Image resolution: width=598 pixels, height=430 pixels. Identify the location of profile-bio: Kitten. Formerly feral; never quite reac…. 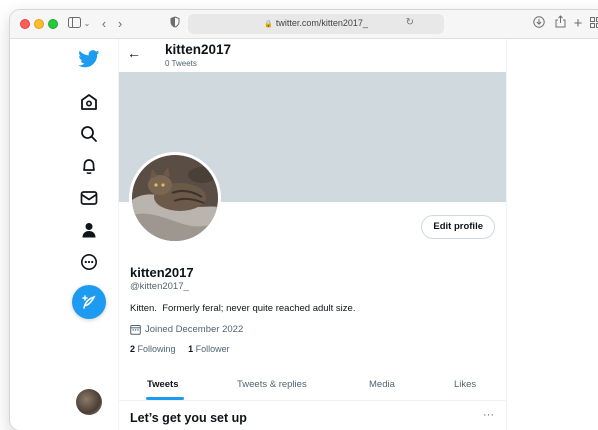
(243, 308).